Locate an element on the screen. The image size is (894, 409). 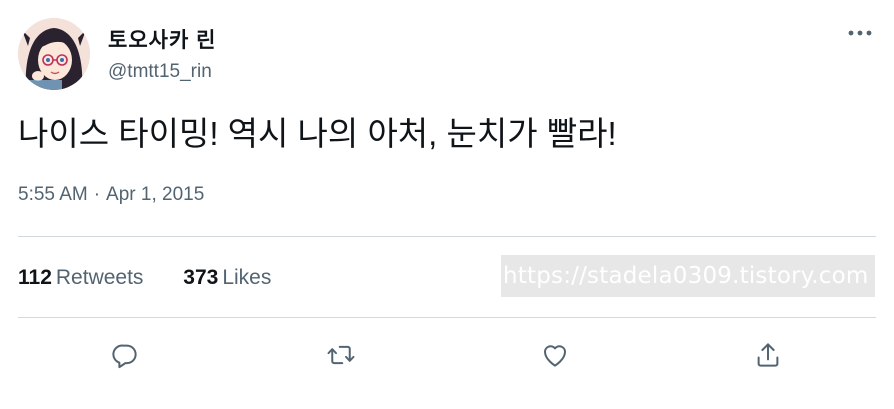
retweet-button is located at coordinates (341, 355).